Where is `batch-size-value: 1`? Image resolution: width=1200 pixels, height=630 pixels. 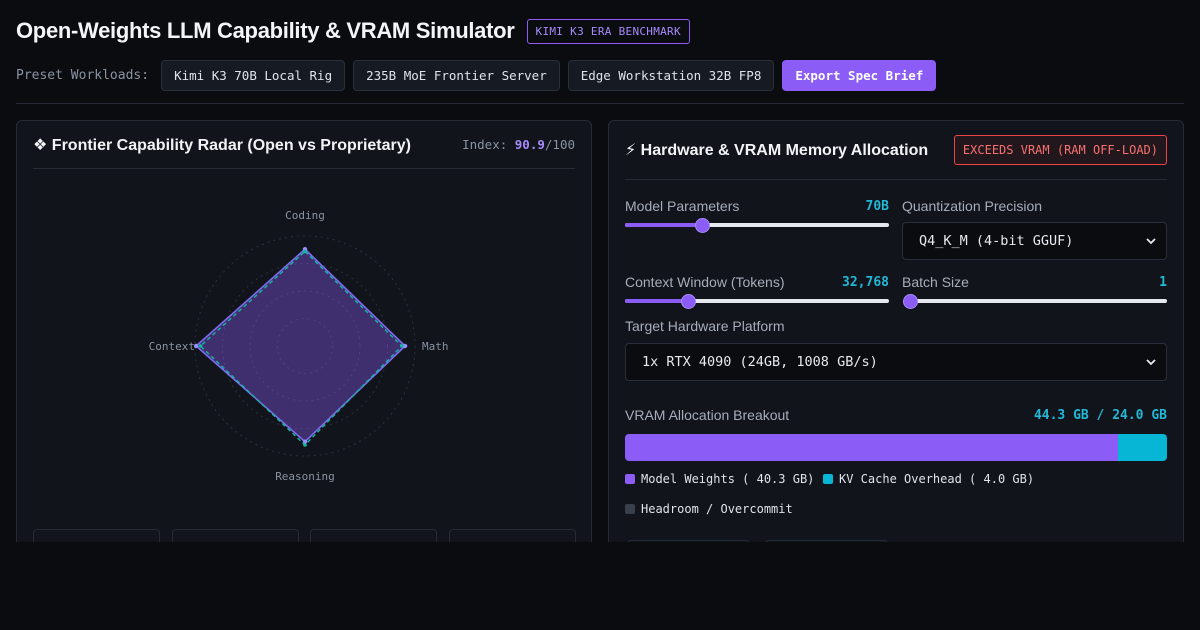
batch-size-value: 1 is located at coordinates (1163, 282).